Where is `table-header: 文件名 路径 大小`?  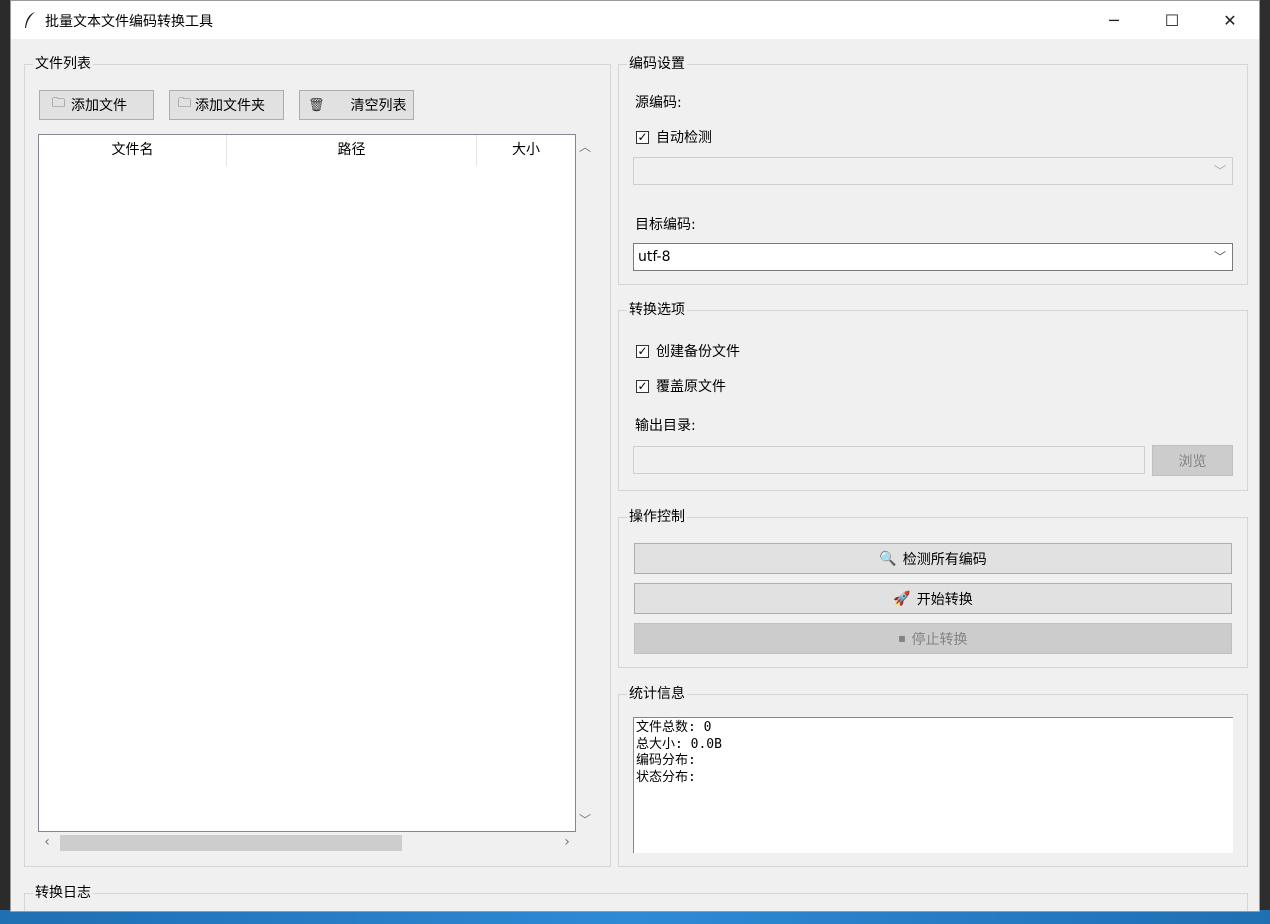
table-header: 文件名 路径 大小 is located at coordinates (307, 150).